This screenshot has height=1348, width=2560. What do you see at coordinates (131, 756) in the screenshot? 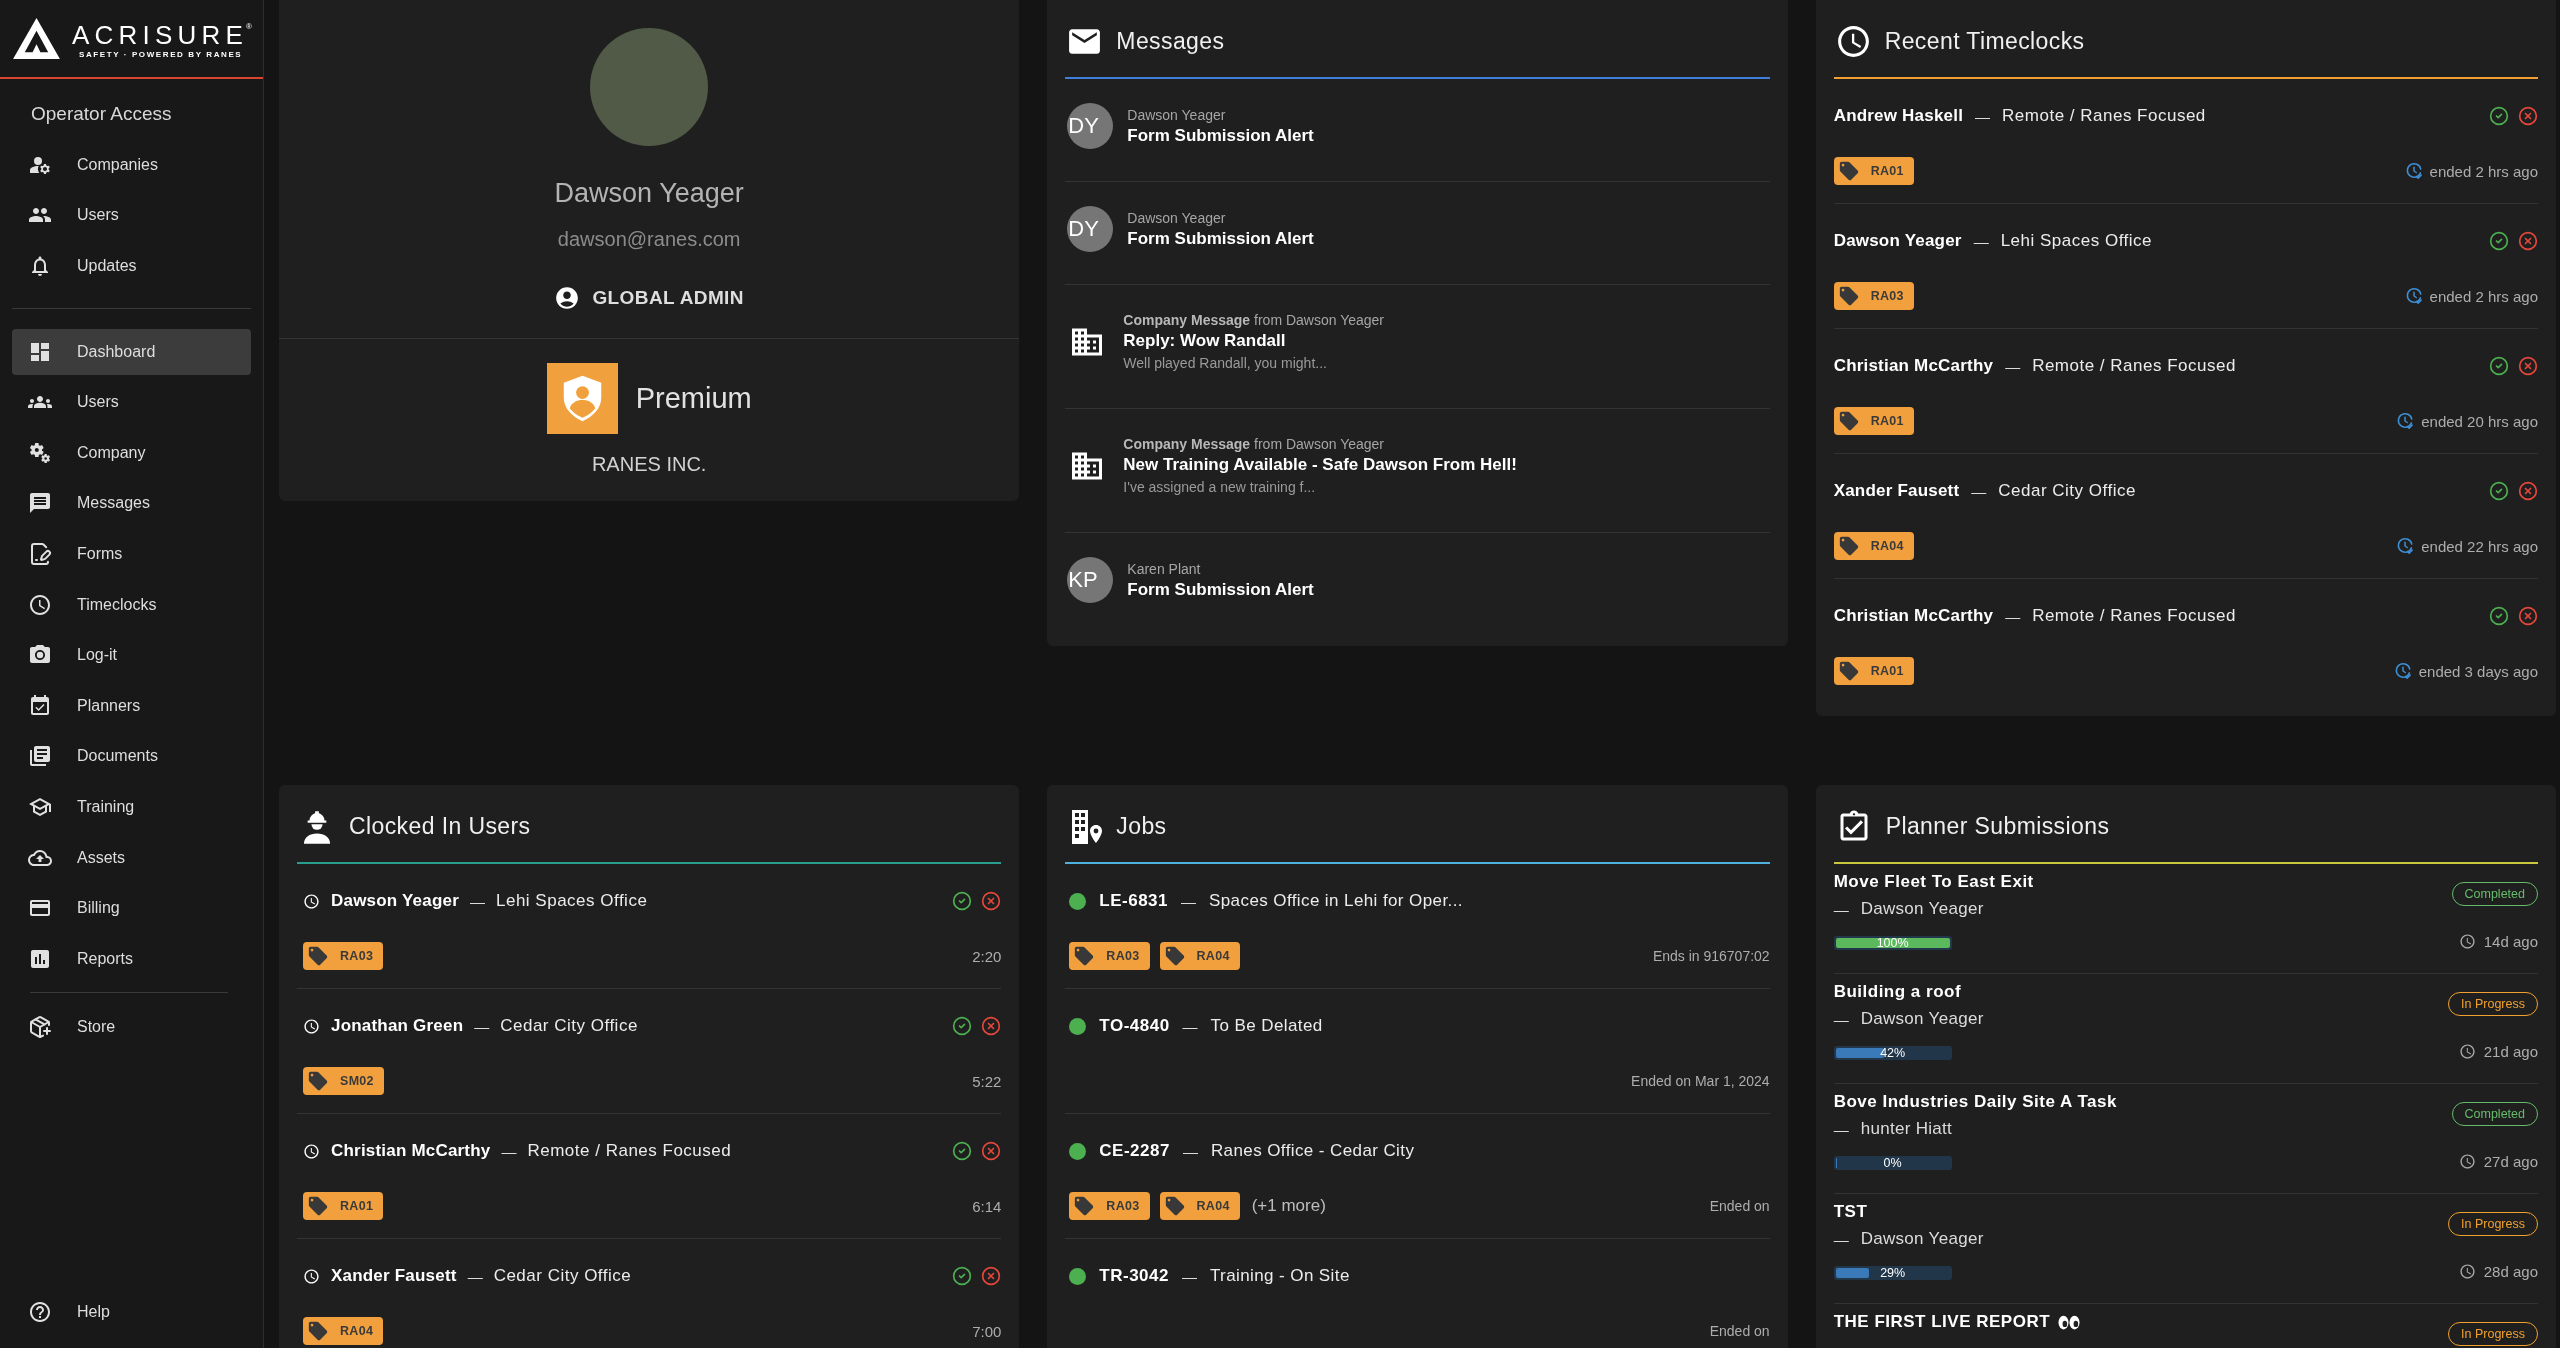
I see `sidebar-link: Documents` at bounding box center [131, 756].